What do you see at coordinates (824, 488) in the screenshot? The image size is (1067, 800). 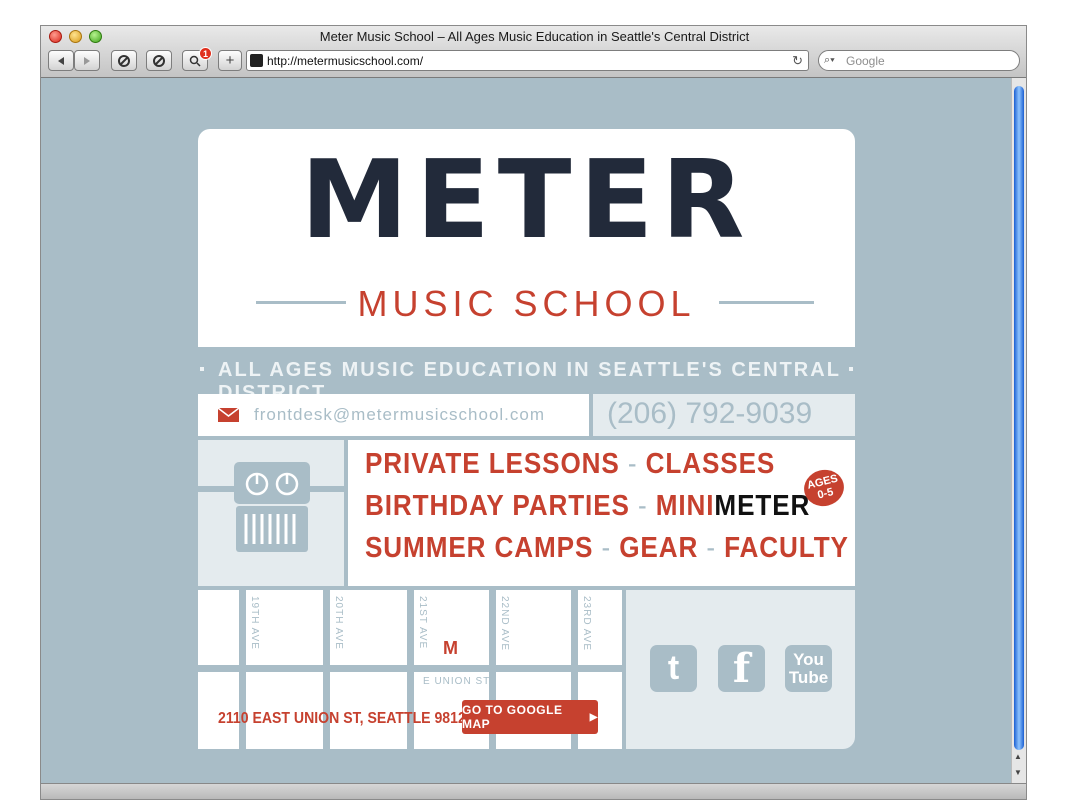 I see `ages-badge: AGES 0-5` at bounding box center [824, 488].